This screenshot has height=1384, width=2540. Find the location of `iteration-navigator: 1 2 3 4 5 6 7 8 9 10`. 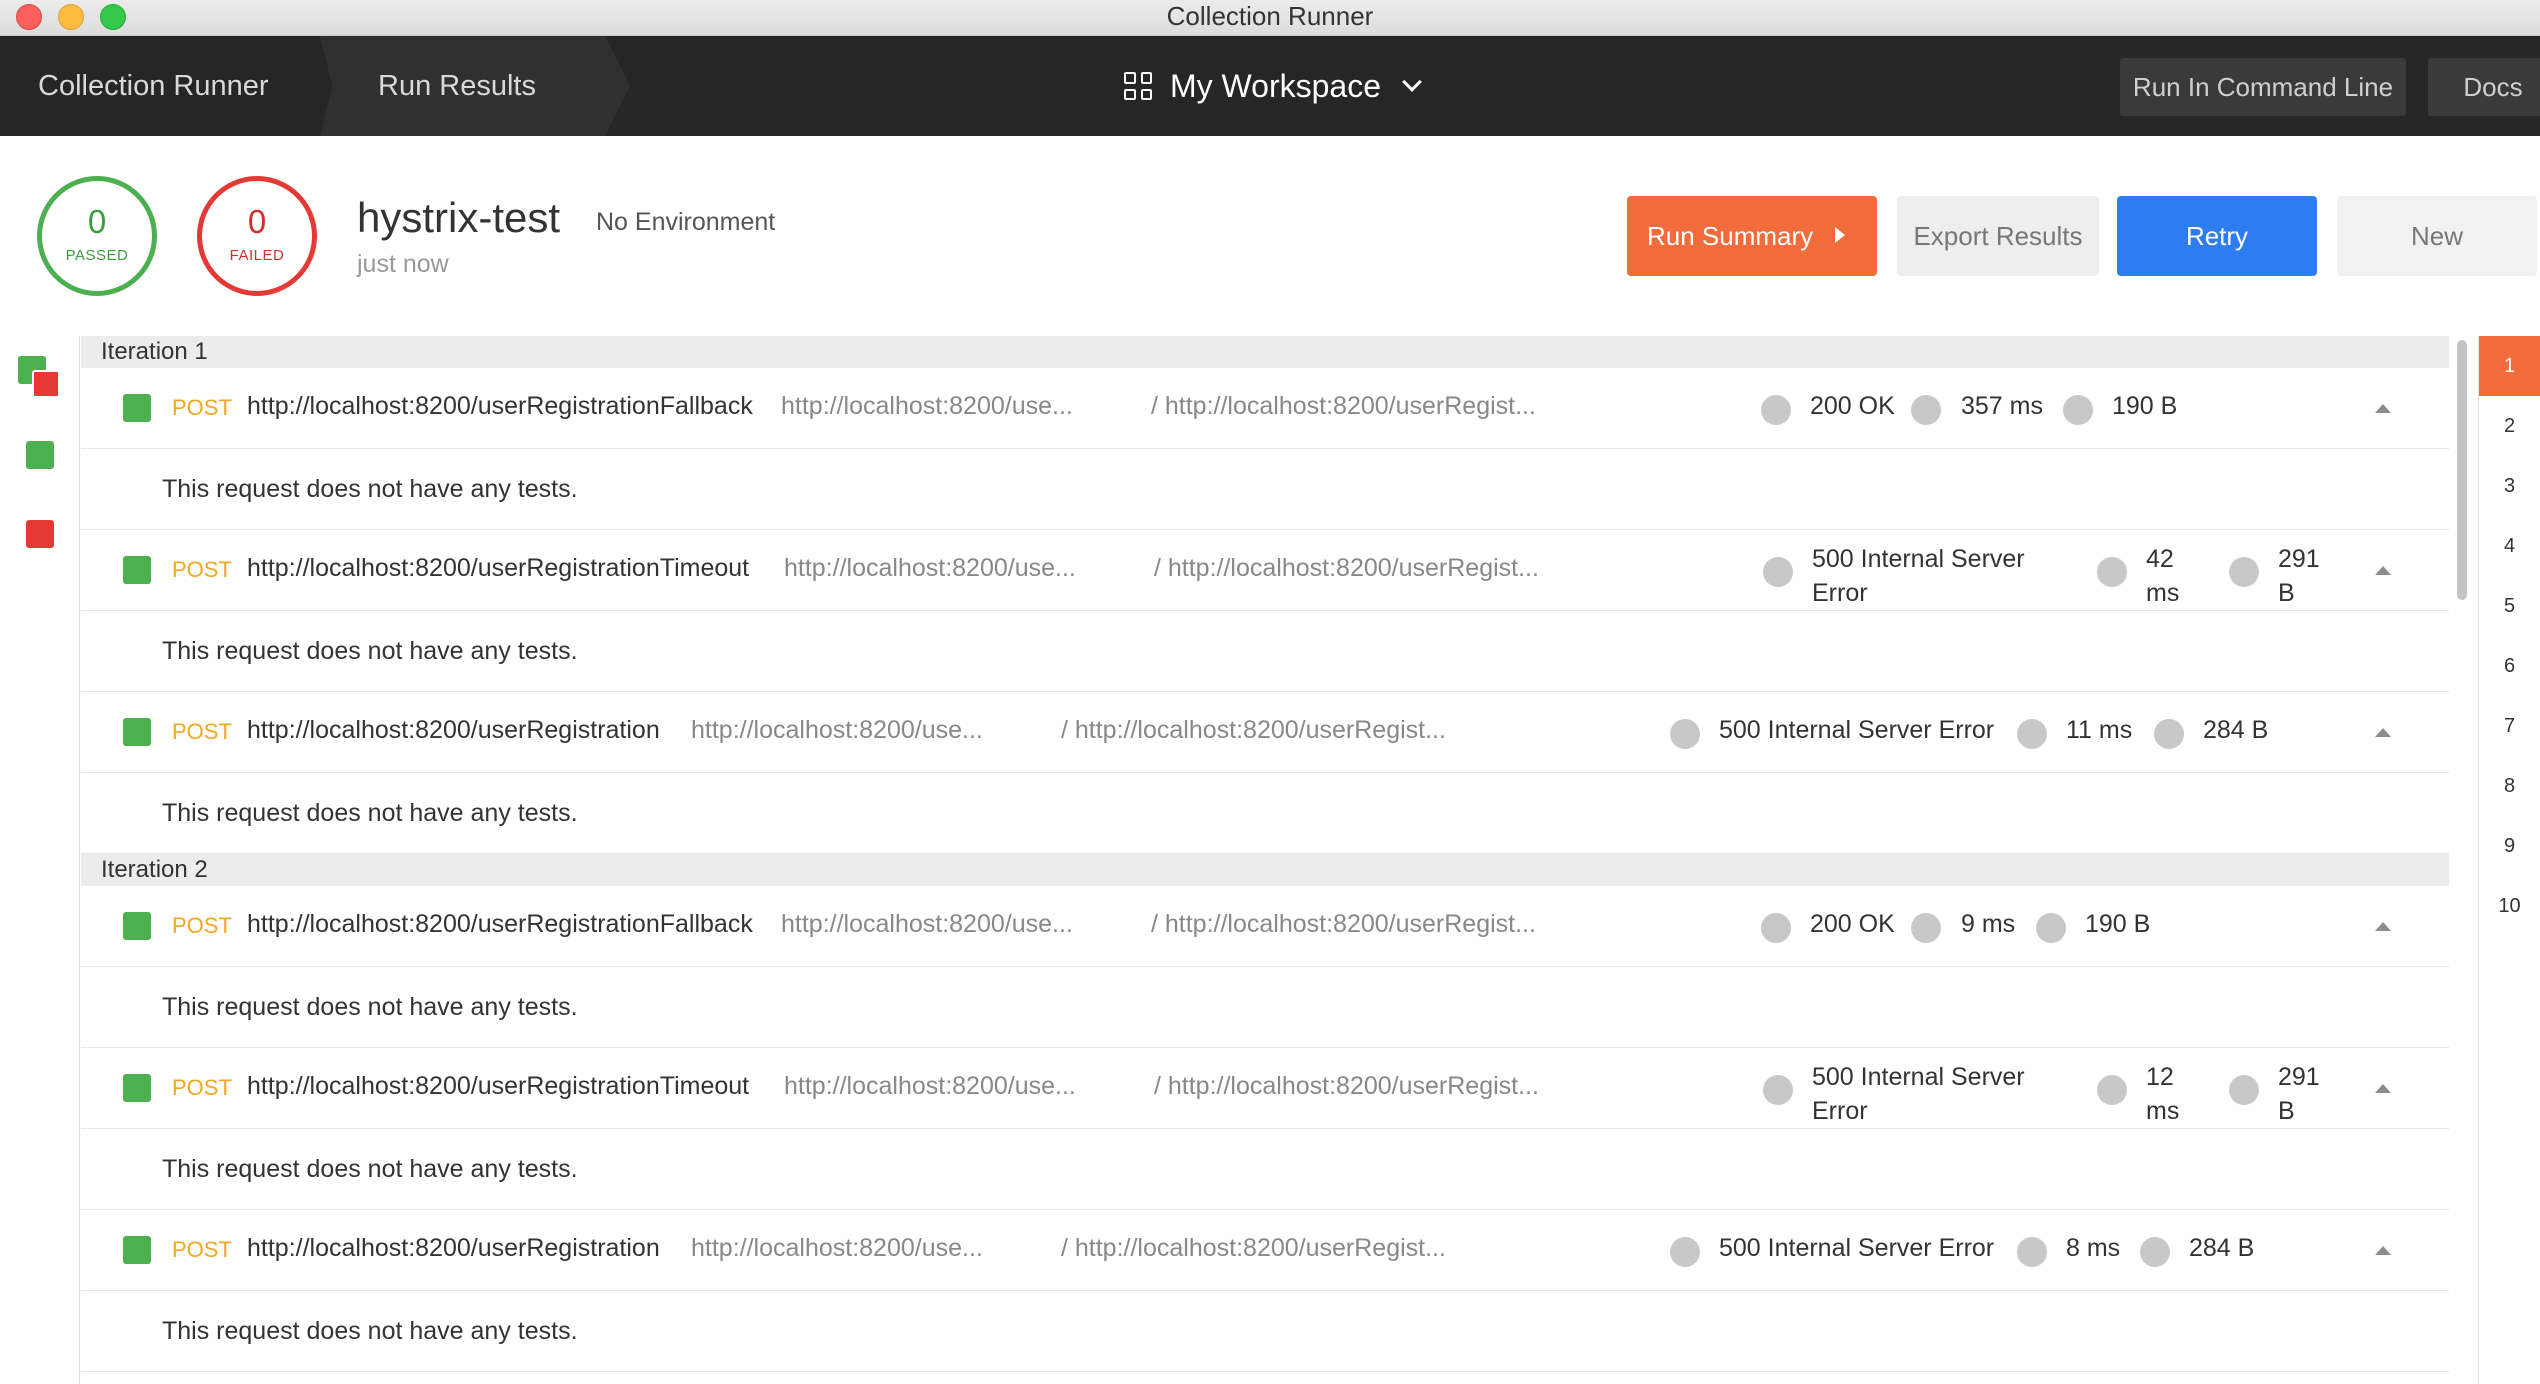

iteration-navigator: 1 2 3 4 5 6 7 8 9 10 is located at coordinates (2509, 860).